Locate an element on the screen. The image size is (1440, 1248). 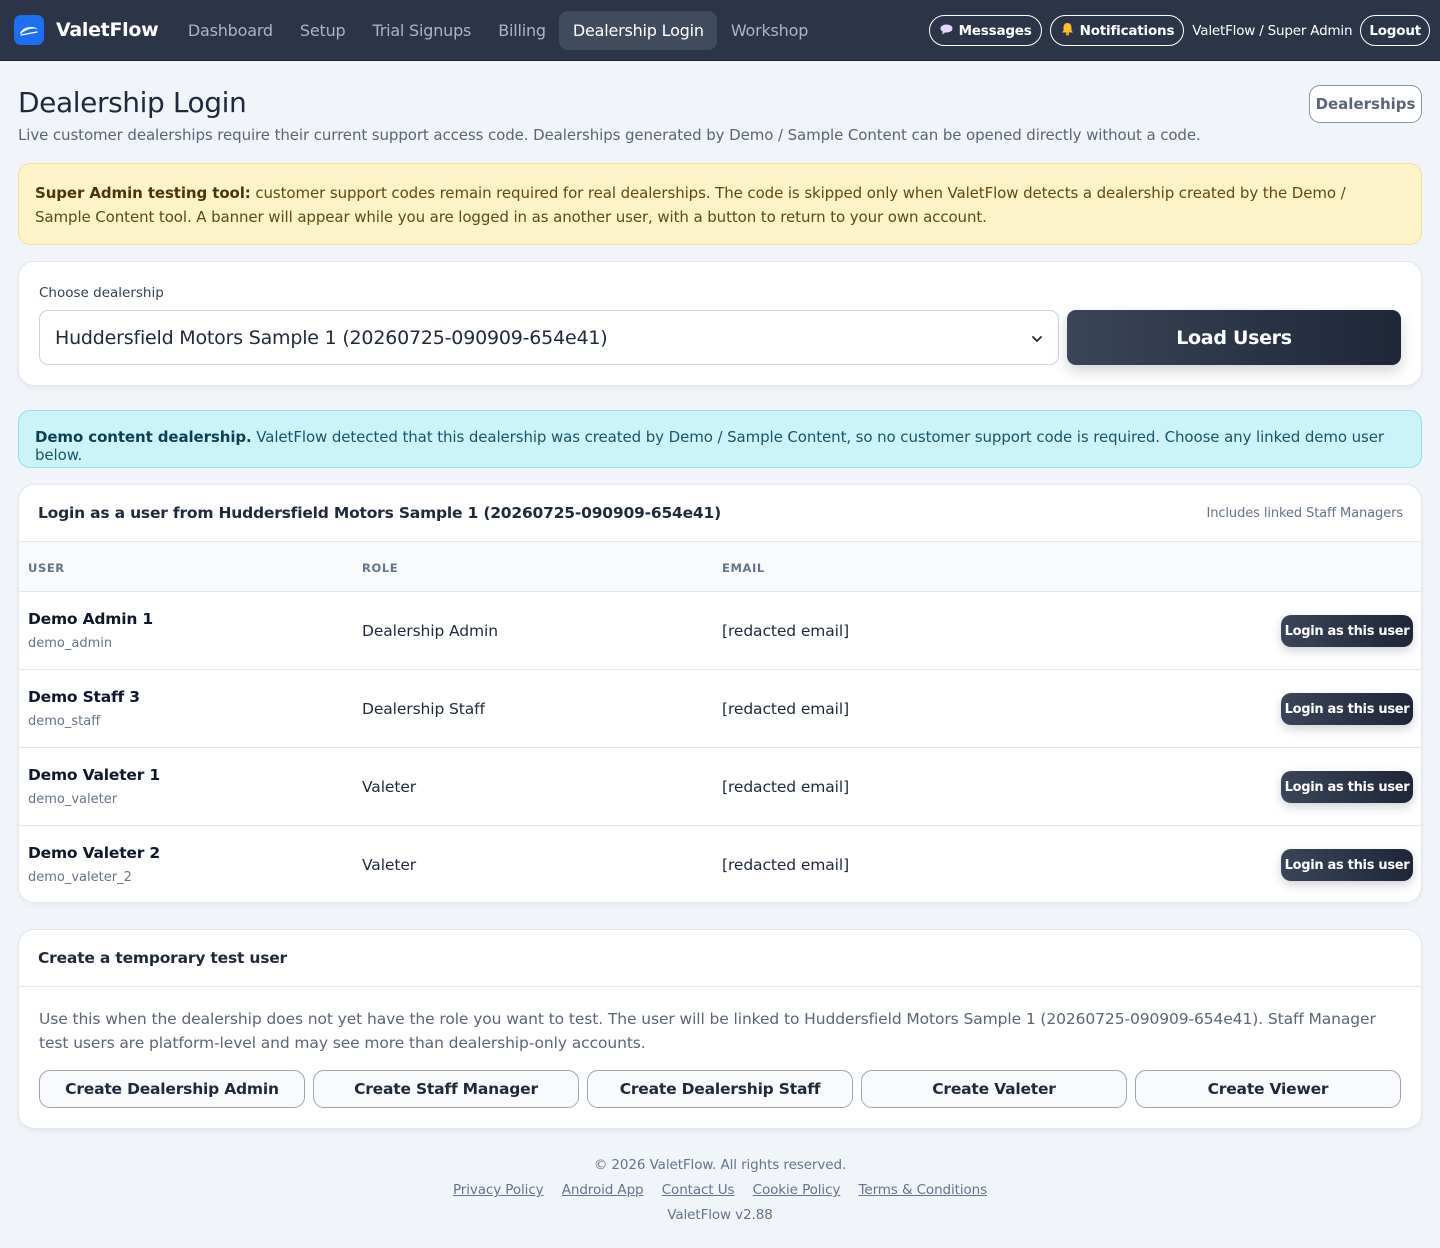
user-role: Dealership Staff is located at coordinates (423, 709).